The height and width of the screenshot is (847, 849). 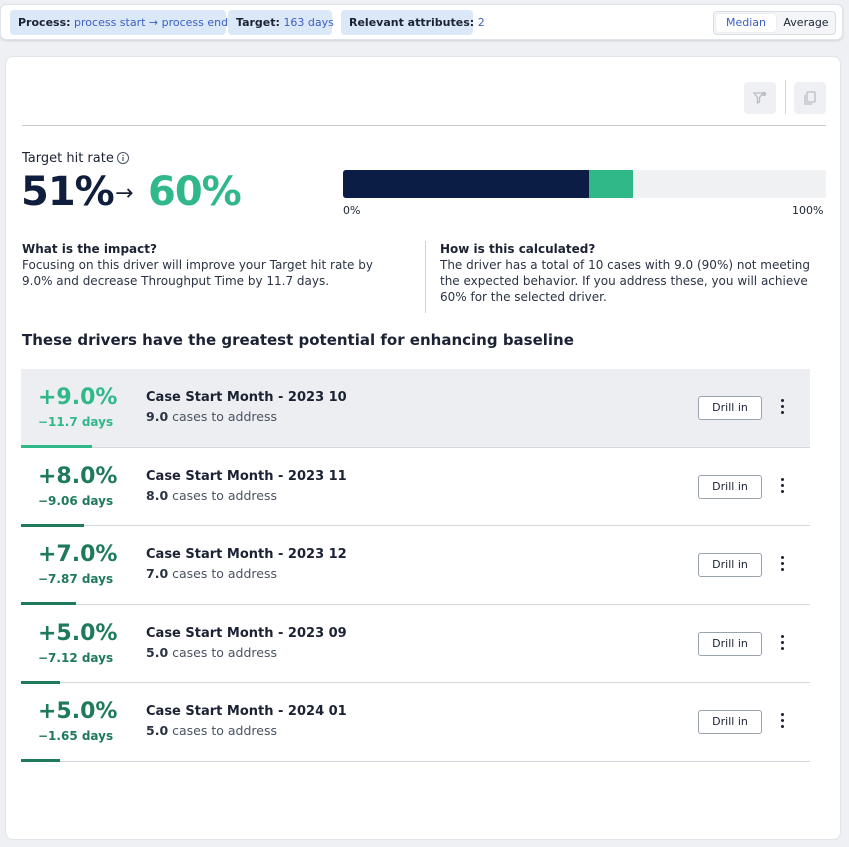 I want to click on filter-button, so click(x=760, y=98).